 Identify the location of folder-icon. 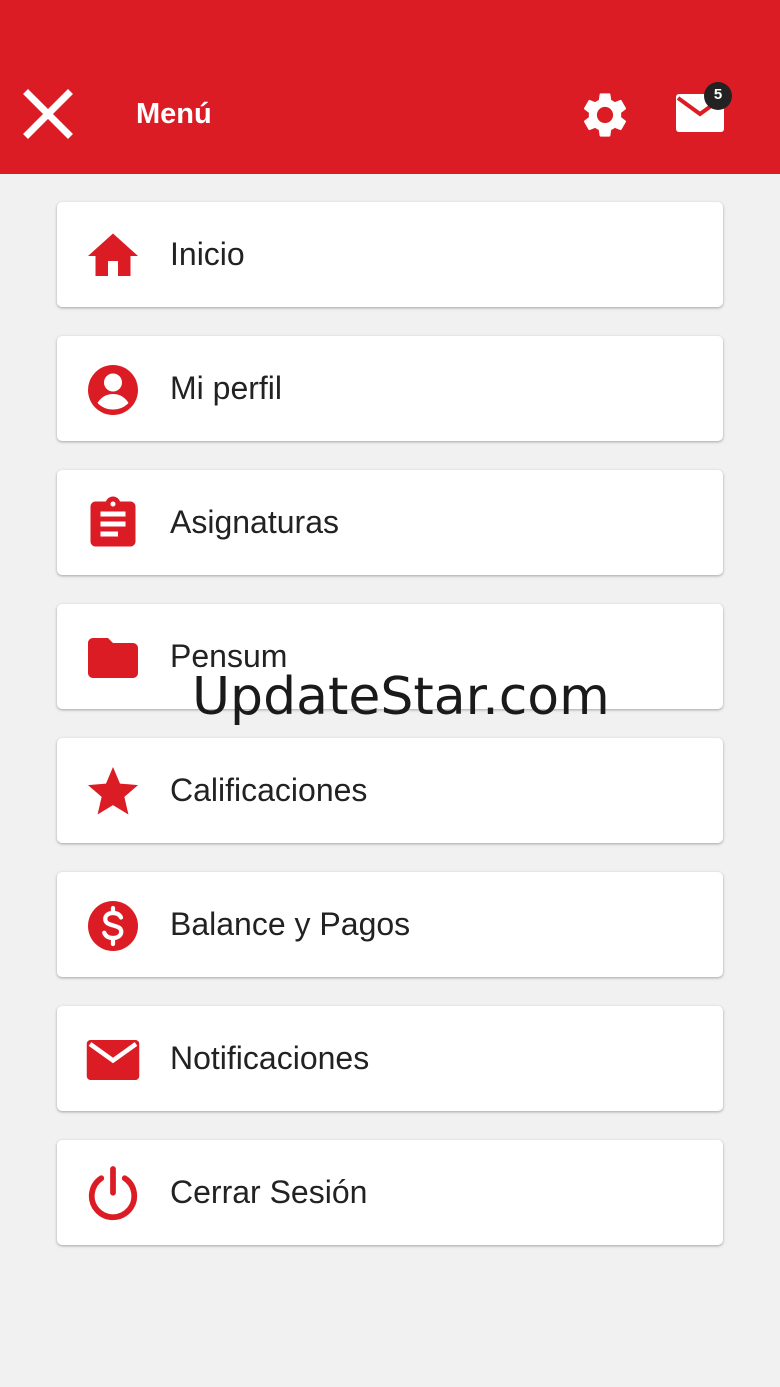
(113, 658).